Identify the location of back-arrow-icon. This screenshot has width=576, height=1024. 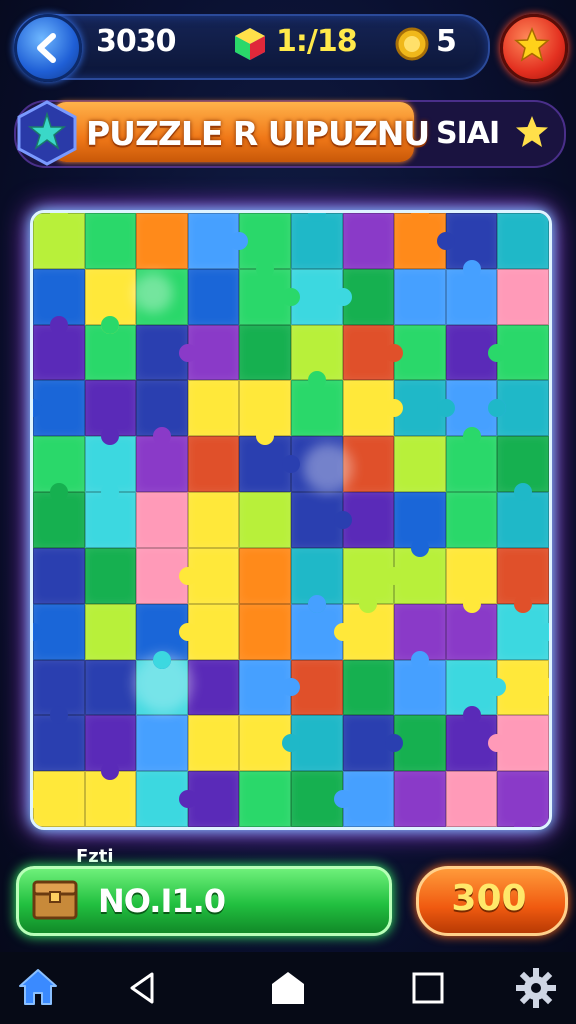
(46, 48).